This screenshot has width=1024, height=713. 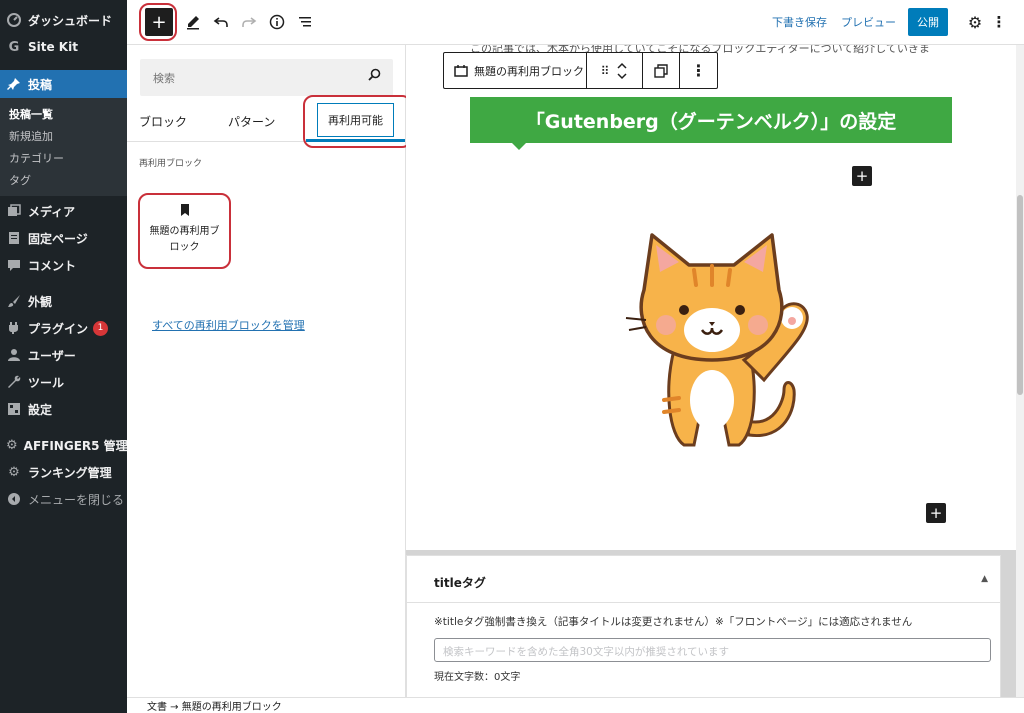 I want to click on publish-button: 公開, so click(x=928, y=22).